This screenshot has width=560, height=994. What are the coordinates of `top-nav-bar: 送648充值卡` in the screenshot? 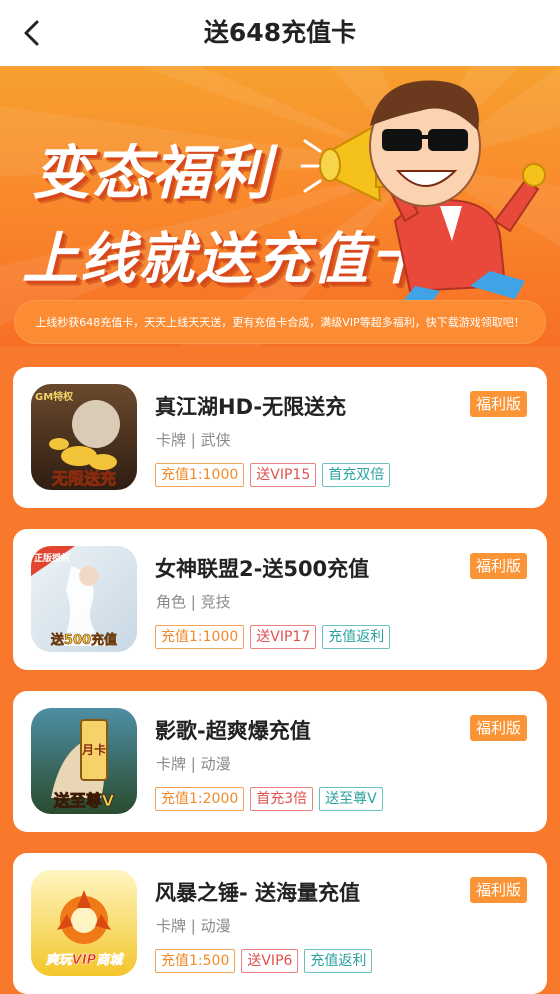 It's located at (280, 33).